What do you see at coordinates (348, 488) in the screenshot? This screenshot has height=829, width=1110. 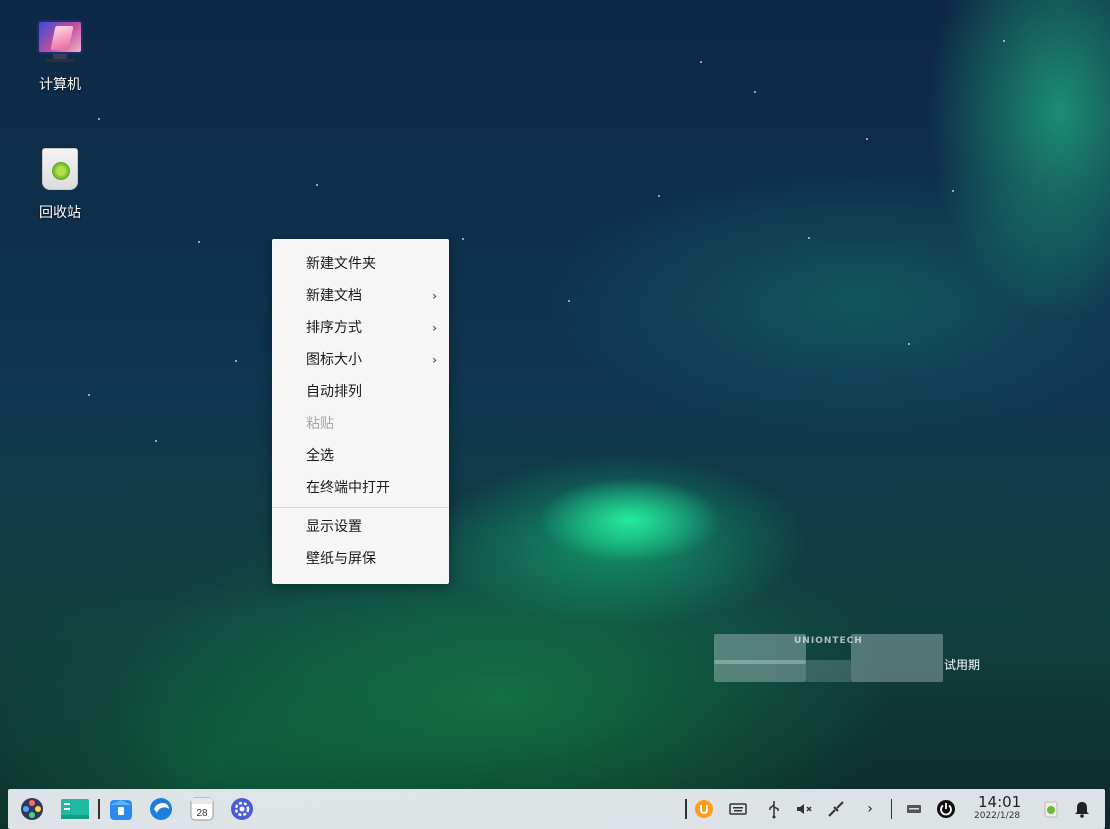 I see `menu-item-label: 在终端中打开` at bounding box center [348, 488].